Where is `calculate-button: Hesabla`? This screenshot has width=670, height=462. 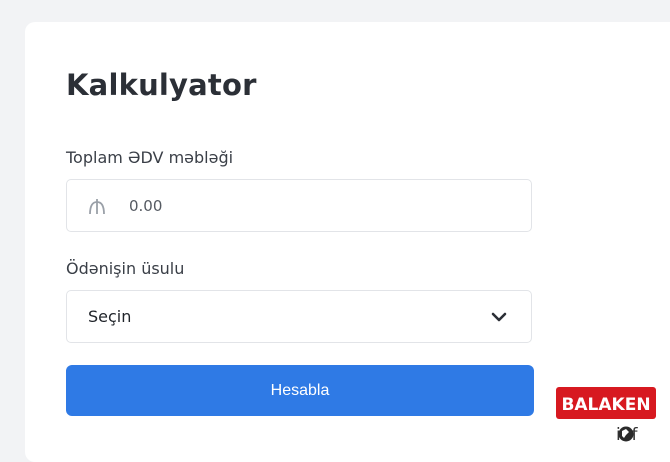 calculate-button: Hesabla is located at coordinates (300, 390).